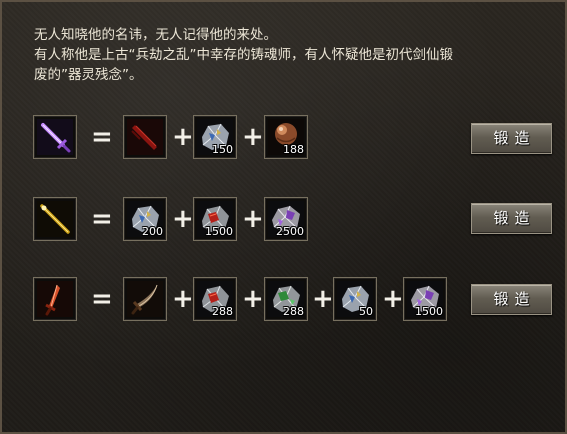 Image resolution: width=567 pixels, height=434 pixels. What do you see at coordinates (88, 75) in the screenshot?
I see `description-line-3: 废的”器灵残念”。` at bounding box center [88, 75].